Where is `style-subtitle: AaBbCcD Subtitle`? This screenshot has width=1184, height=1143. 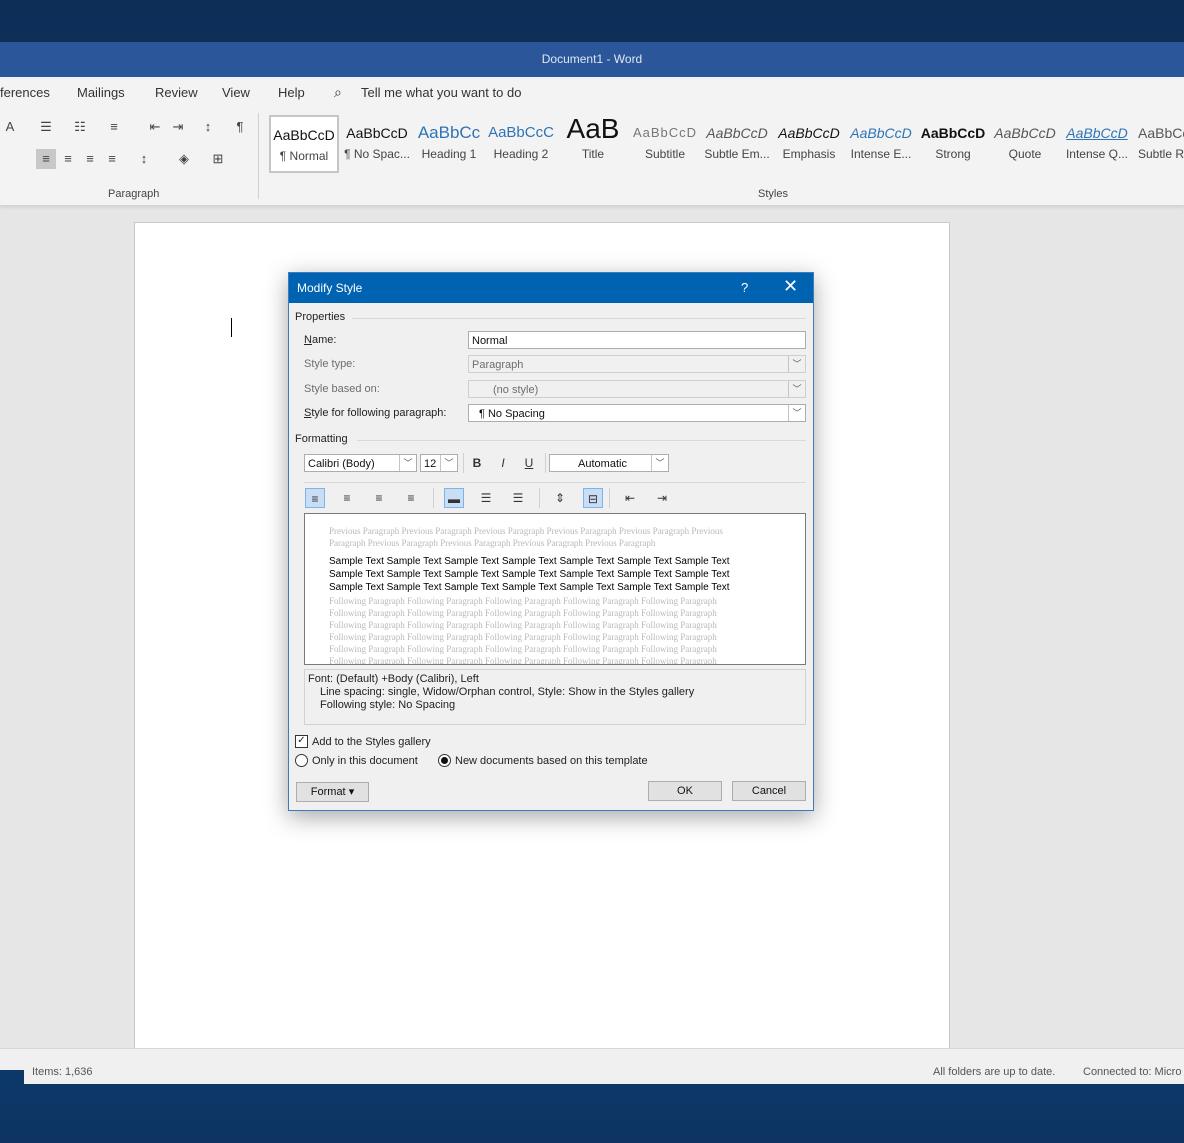 style-subtitle: AaBbCcD Subtitle is located at coordinates (665, 144).